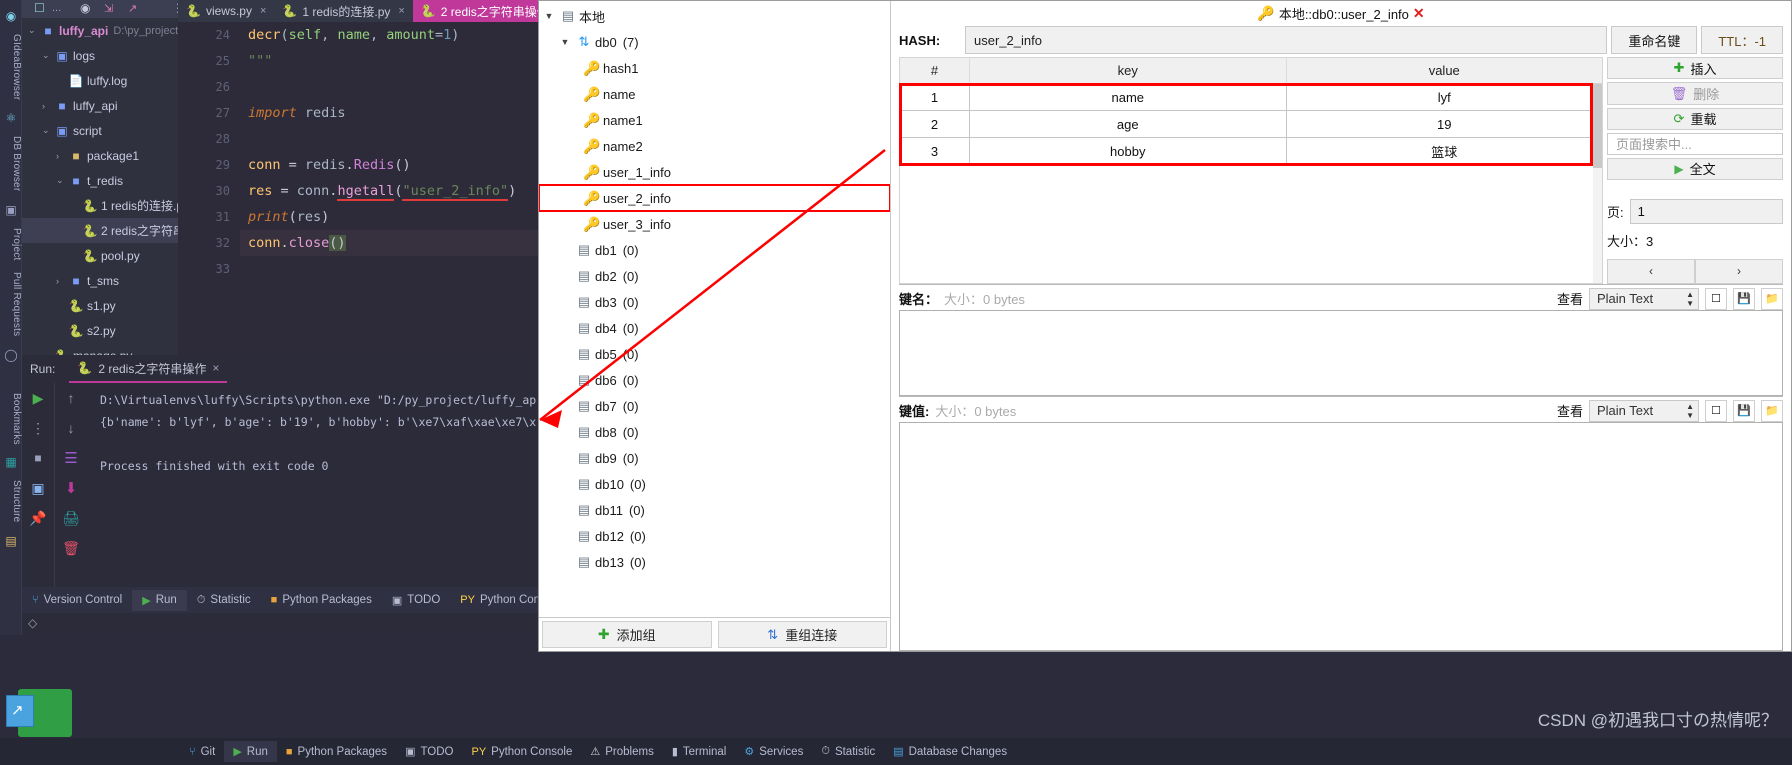 This screenshot has height=765, width=1792. Describe the element at coordinates (714, 42) in the screenshot. I see `tree-node-db0: ▼ ⇅ db0 (7)` at that location.